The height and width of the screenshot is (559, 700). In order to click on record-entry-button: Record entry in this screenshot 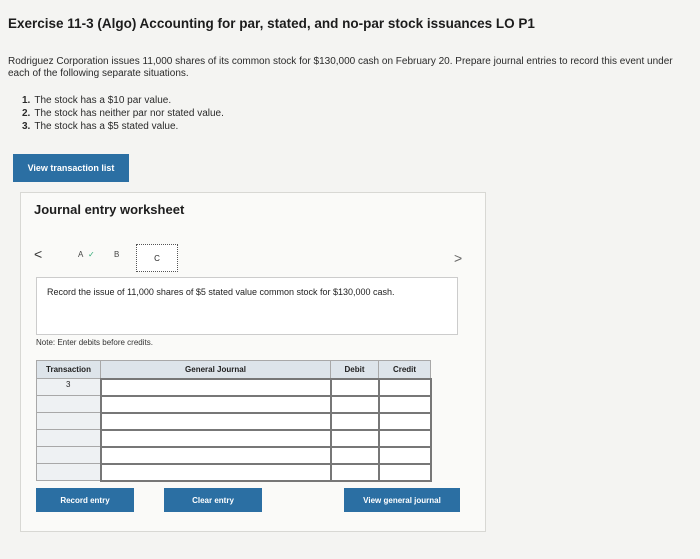, I will do `click(85, 500)`.